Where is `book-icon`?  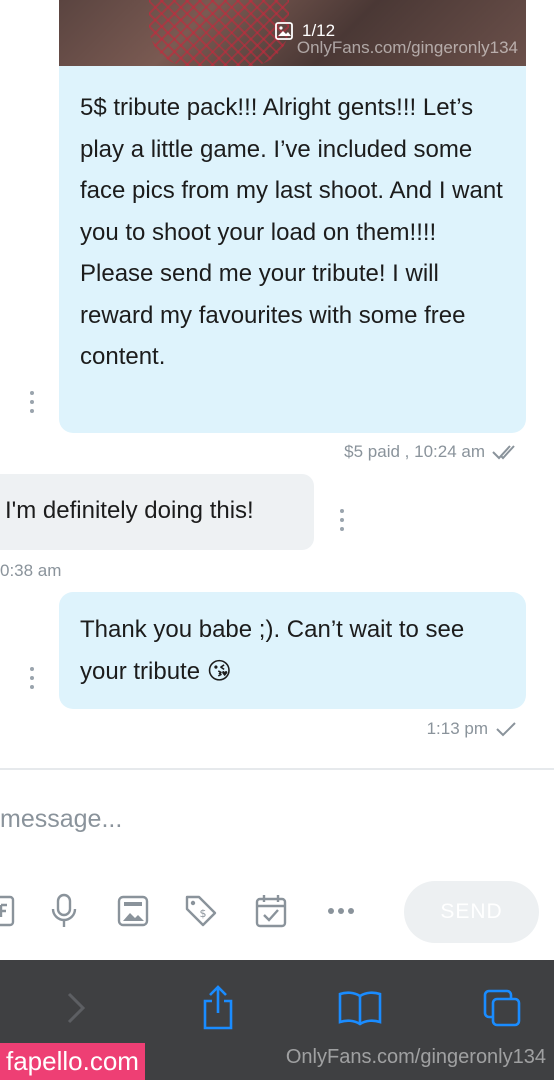 book-icon is located at coordinates (360, 1008).